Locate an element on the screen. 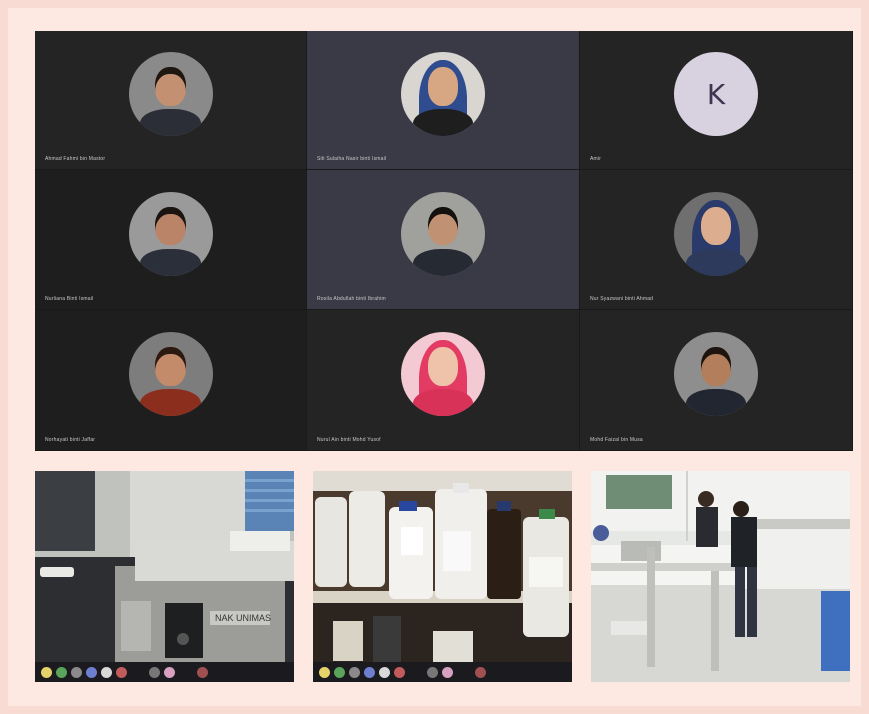 Image resolution: width=869 pixels, height=714 pixels. lab-equipment-image: NAK UNIMAS is located at coordinates (164, 566).